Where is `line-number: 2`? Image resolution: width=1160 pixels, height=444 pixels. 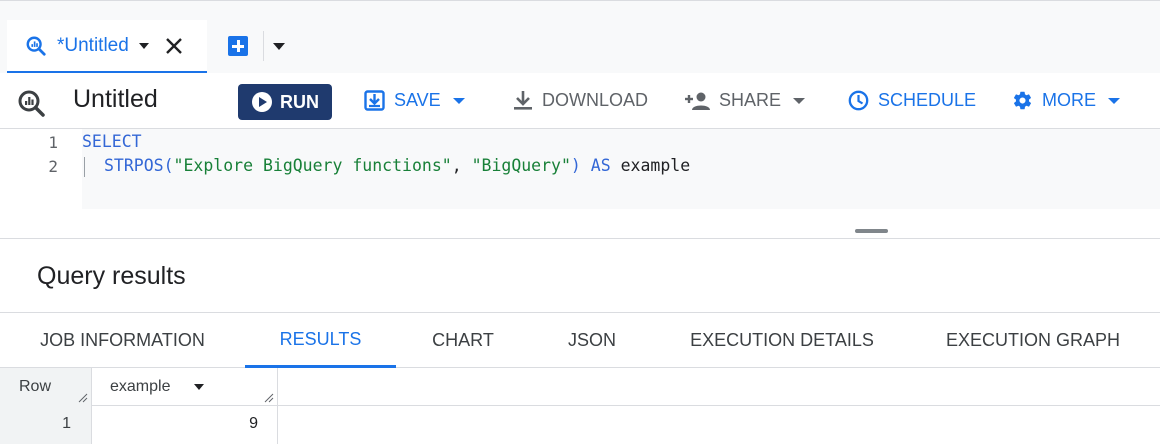
line-number: 2 is located at coordinates (53, 166).